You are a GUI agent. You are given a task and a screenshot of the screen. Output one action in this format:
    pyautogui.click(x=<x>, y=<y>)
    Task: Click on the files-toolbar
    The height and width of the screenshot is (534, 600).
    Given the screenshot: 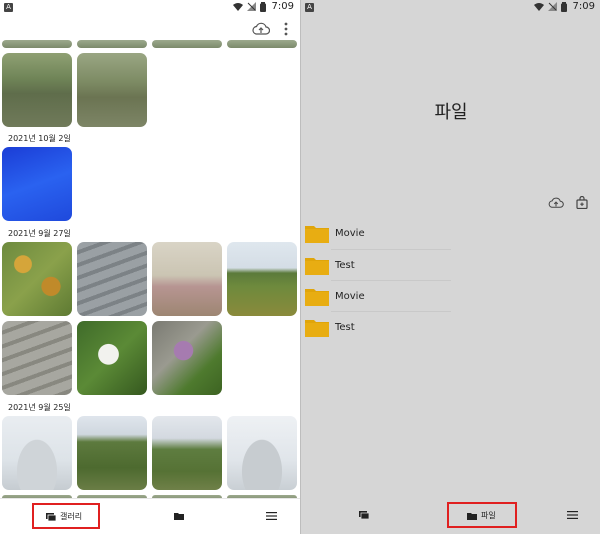 What is the action you would take?
    pyautogui.click(x=568, y=202)
    